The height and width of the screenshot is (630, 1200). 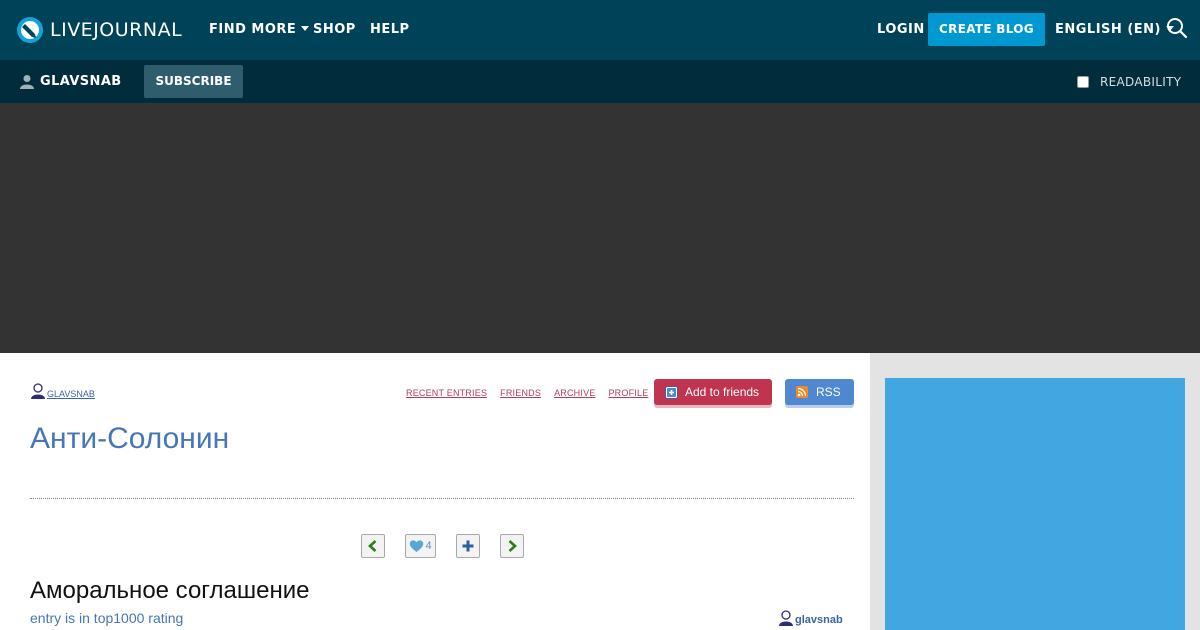 What do you see at coordinates (802, 392) in the screenshot?
I see `rss-icon` at bounding box center [802, 392].